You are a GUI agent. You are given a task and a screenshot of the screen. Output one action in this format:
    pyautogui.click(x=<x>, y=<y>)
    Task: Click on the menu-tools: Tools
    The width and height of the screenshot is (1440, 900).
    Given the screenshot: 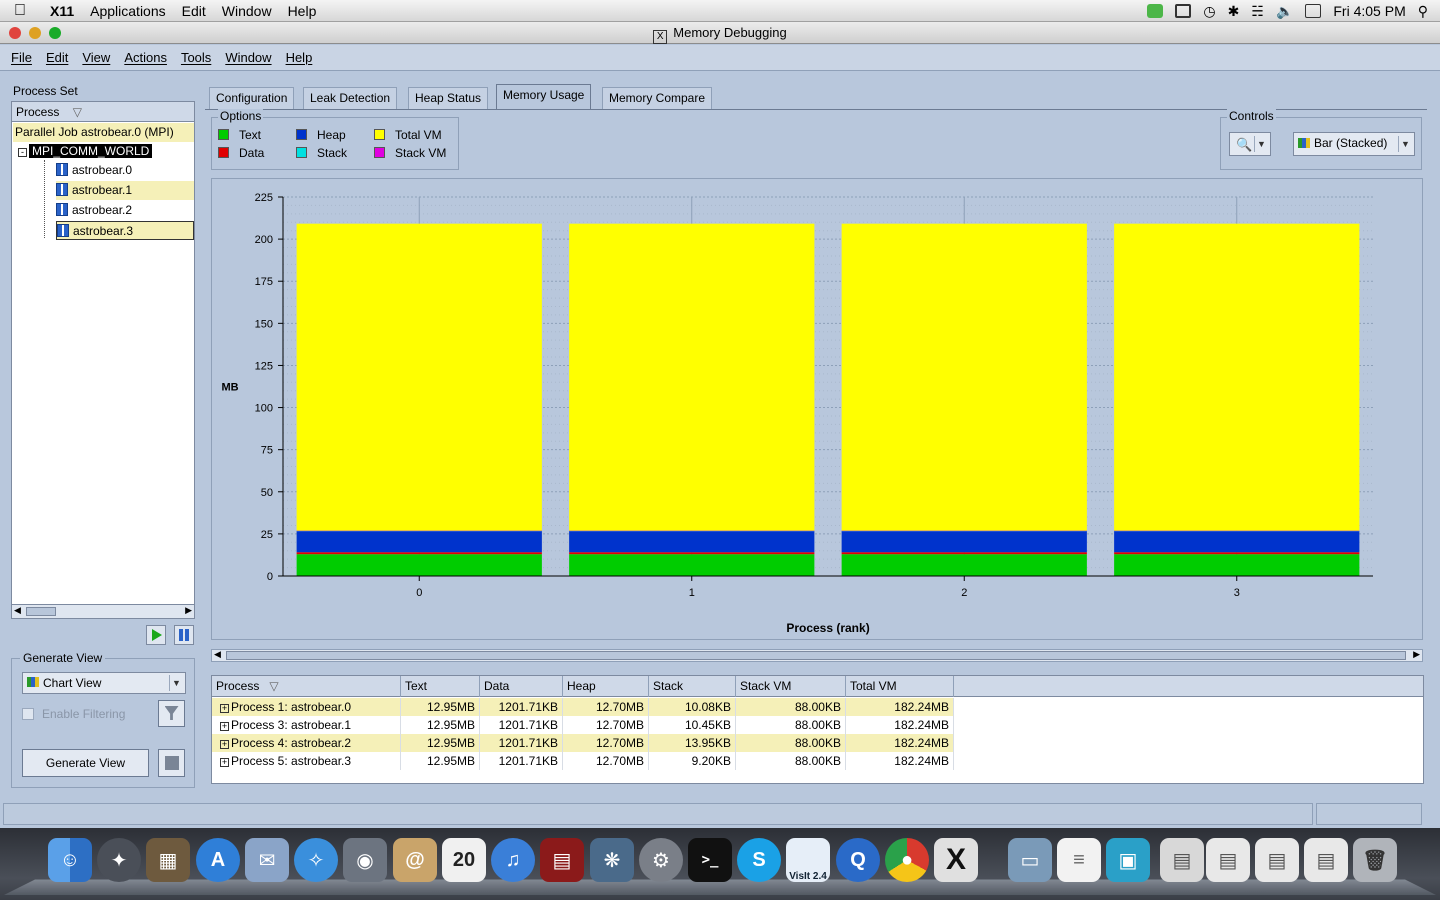 What is the action you would take?
    pyautogui.click(x=196, y=57)
    